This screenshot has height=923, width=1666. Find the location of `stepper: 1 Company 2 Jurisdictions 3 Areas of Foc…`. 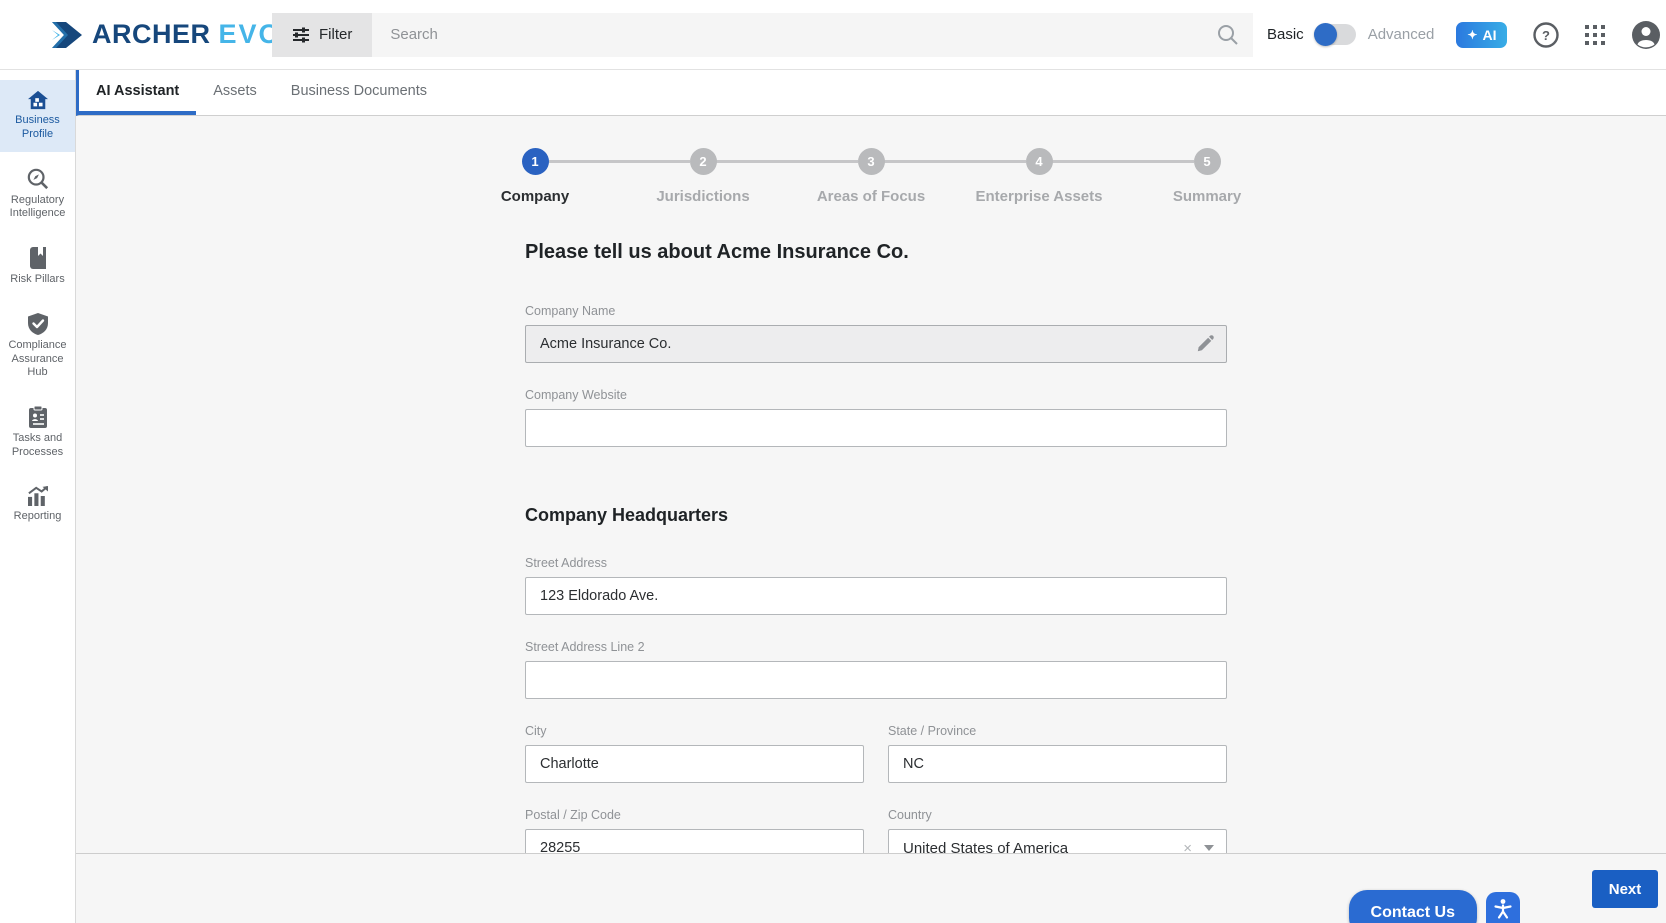

stepper: 1 Company 2 Jurisdictions 3 Areas of Foc… is located at coordinates (871, 176).